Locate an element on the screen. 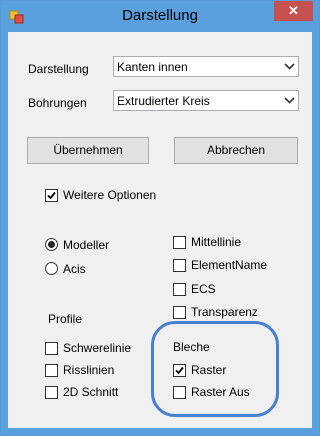 The width and height of the screenshot is (320, 436). acis-radio is located at coordinates (51, 268).